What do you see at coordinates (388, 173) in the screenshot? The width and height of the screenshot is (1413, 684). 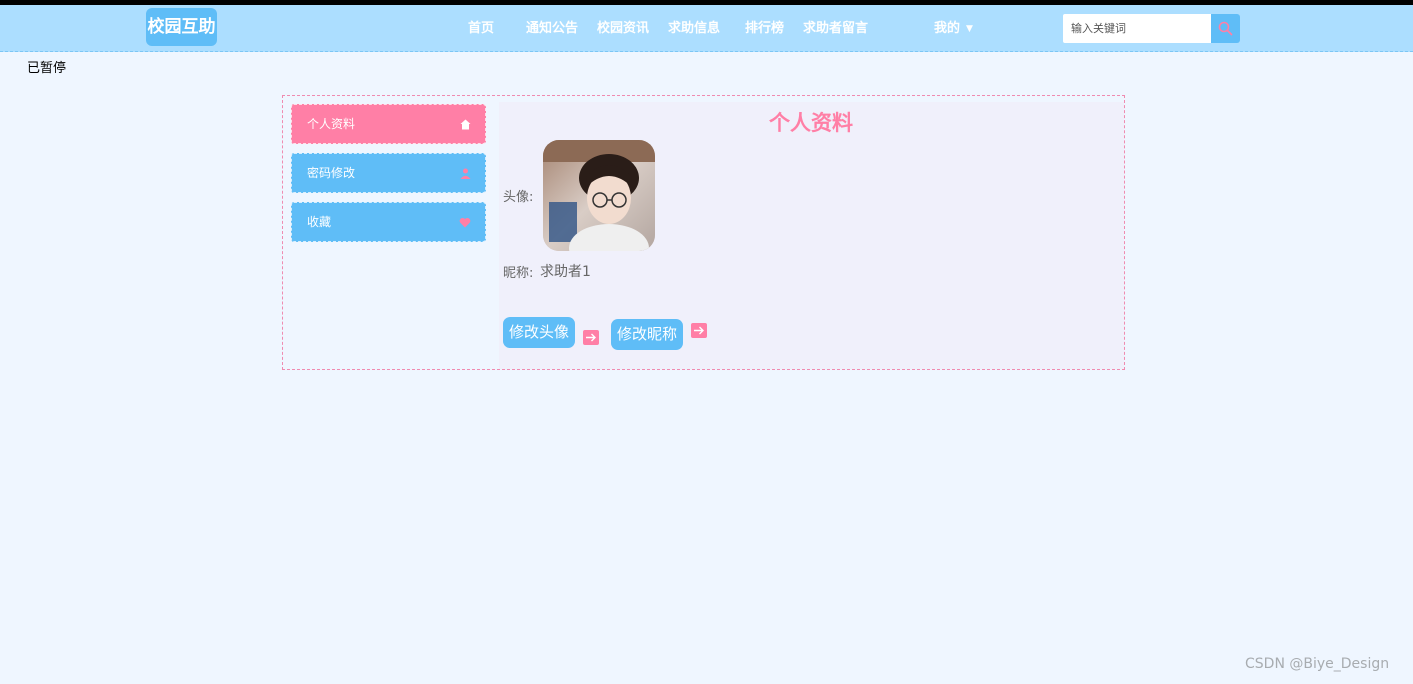 I see `sidebar-item-password: 密码修改` at bounding box center [388, 173].